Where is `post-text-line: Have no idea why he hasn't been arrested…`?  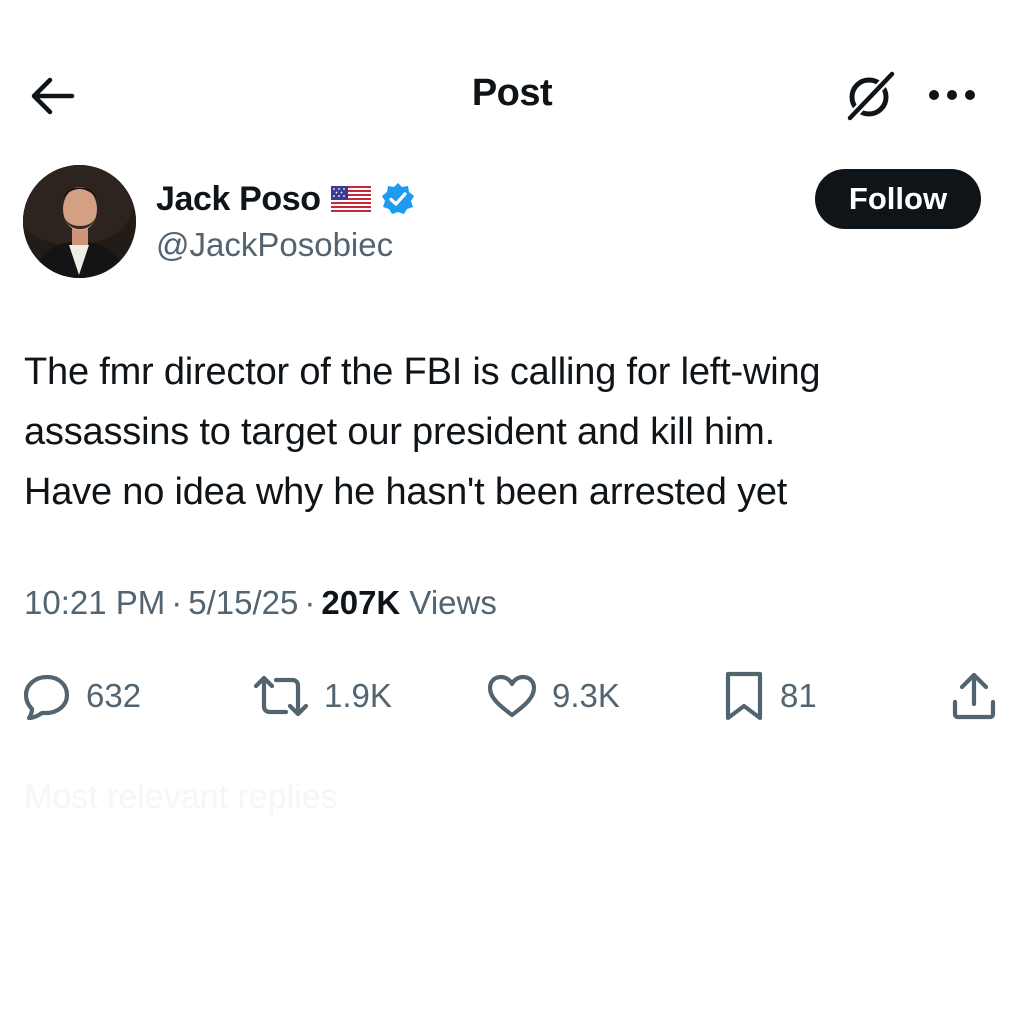
post-text-line: Have no idea why he hasn't been arrested… is located at coordinates (406, 492).